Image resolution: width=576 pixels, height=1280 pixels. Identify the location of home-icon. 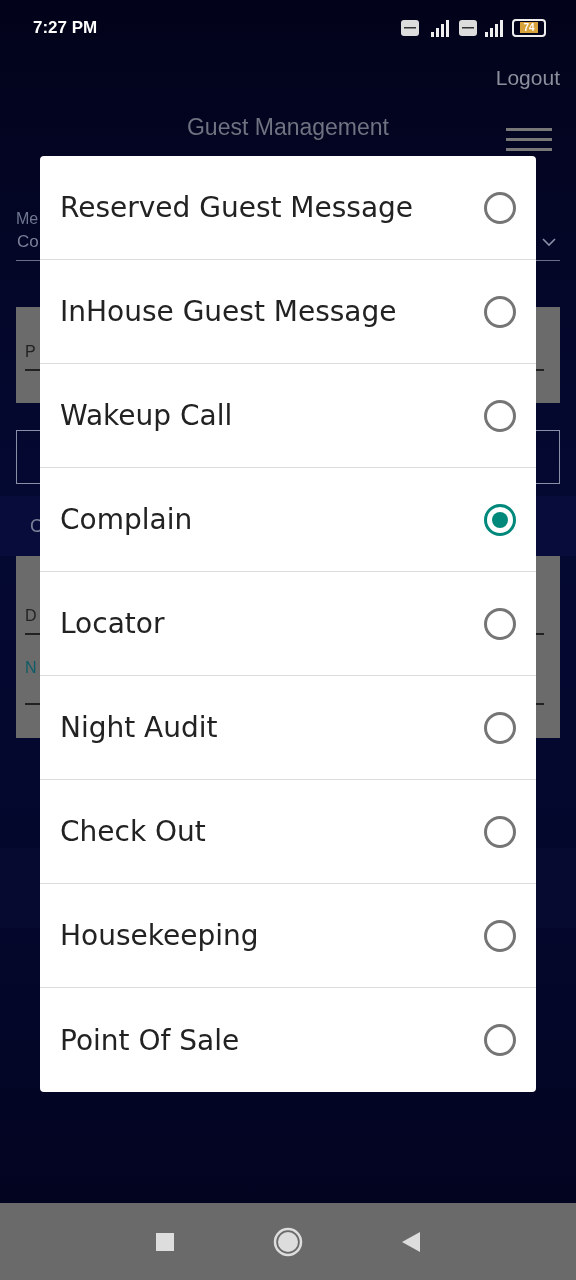
(288, 1241).